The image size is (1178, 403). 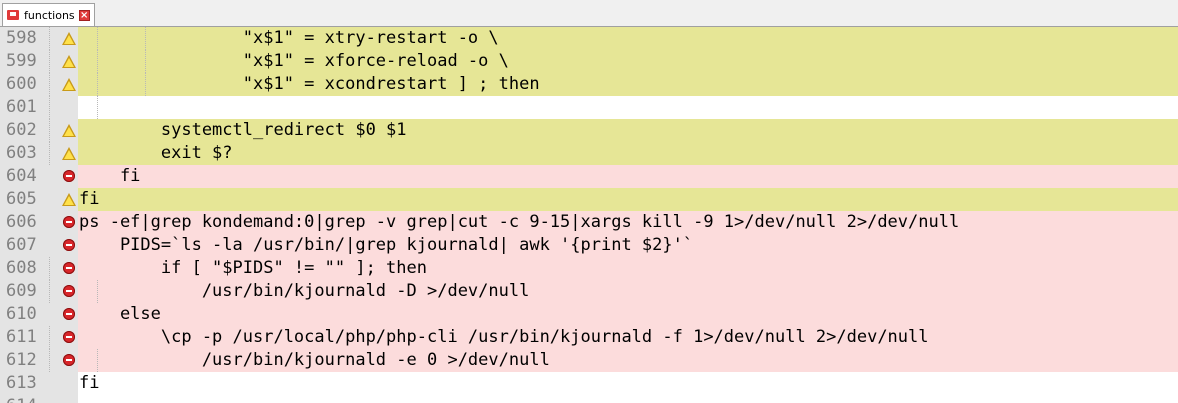 I want to click on code-line: 613 fi, so click(x=589, y=383).